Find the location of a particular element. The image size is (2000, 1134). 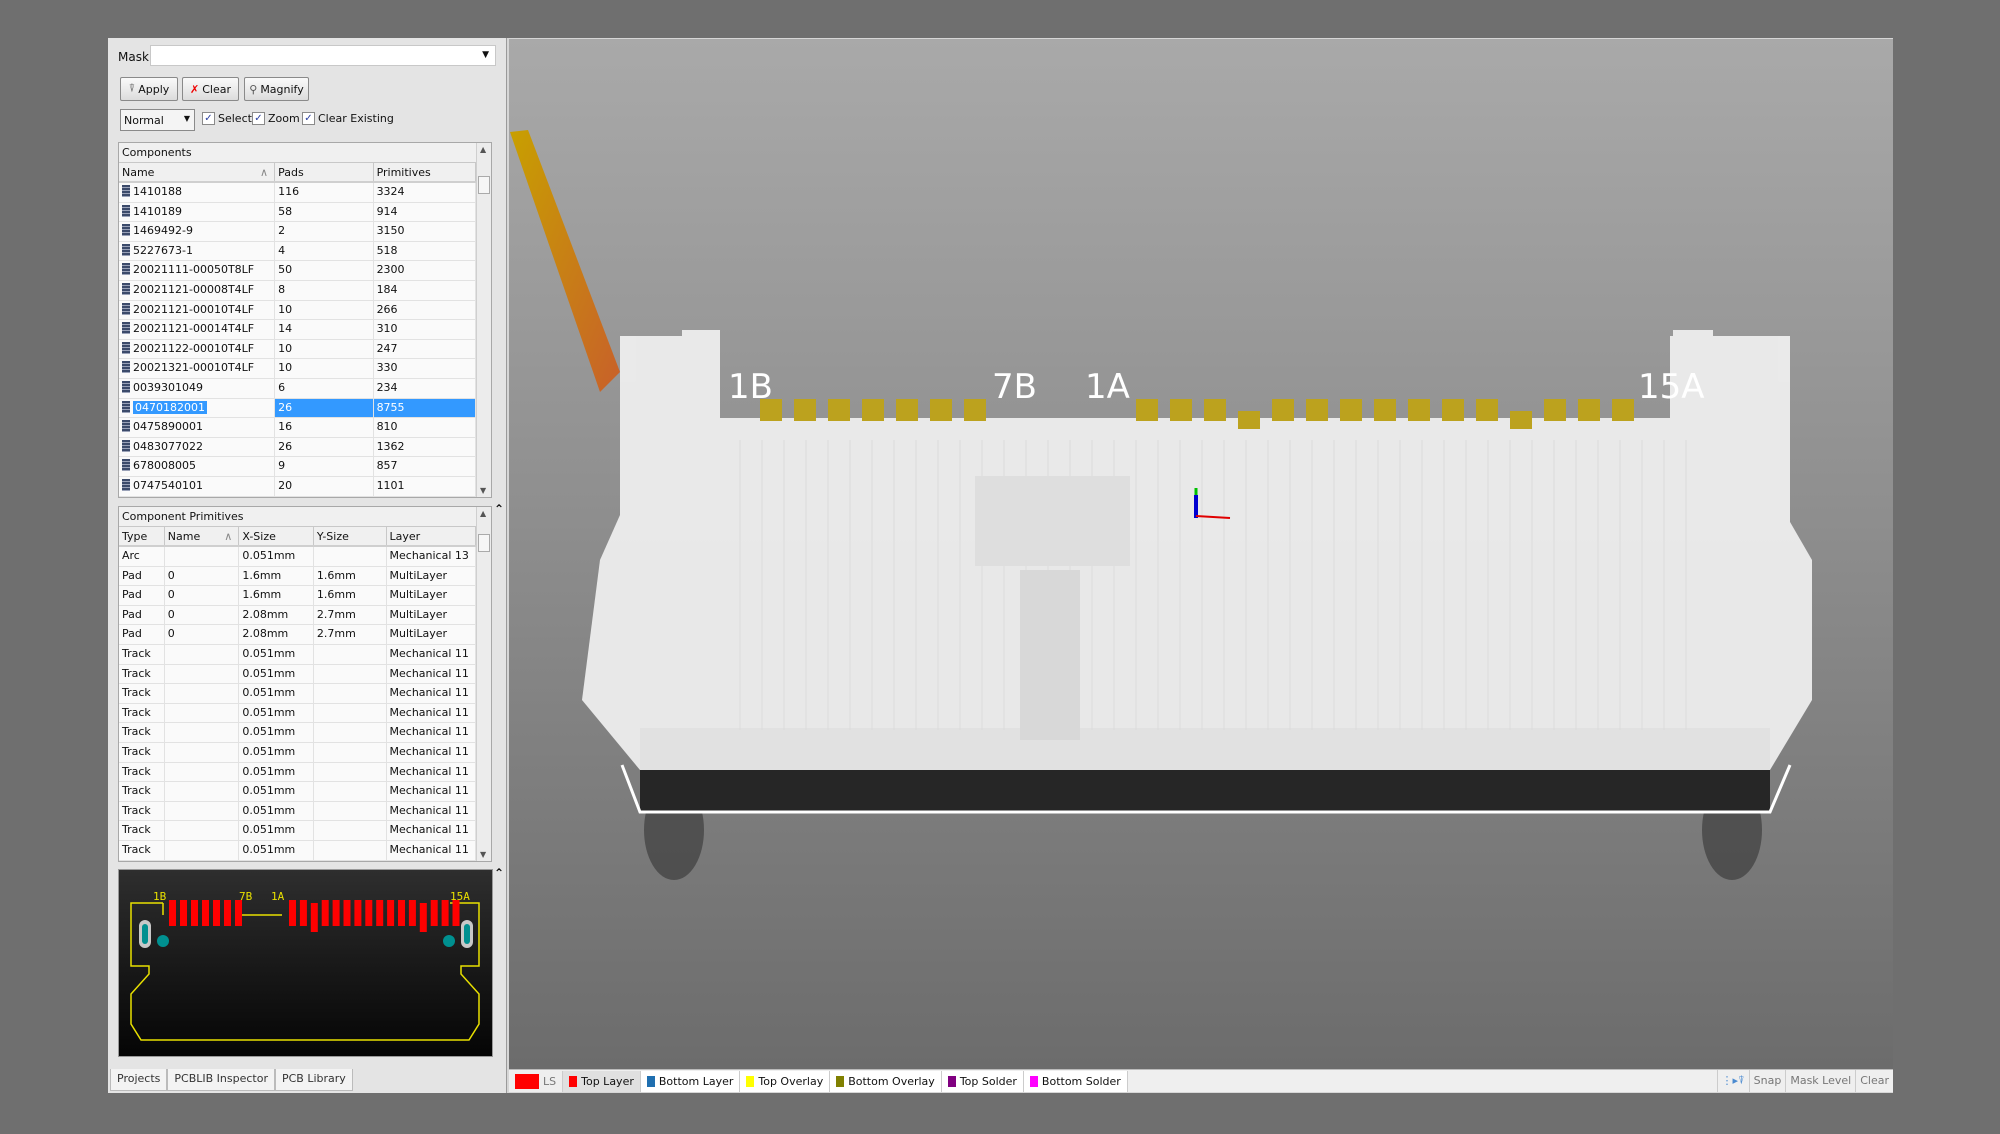

footprint-preview: 1B 7B 1A 15A is located at coordinates (305, 963).